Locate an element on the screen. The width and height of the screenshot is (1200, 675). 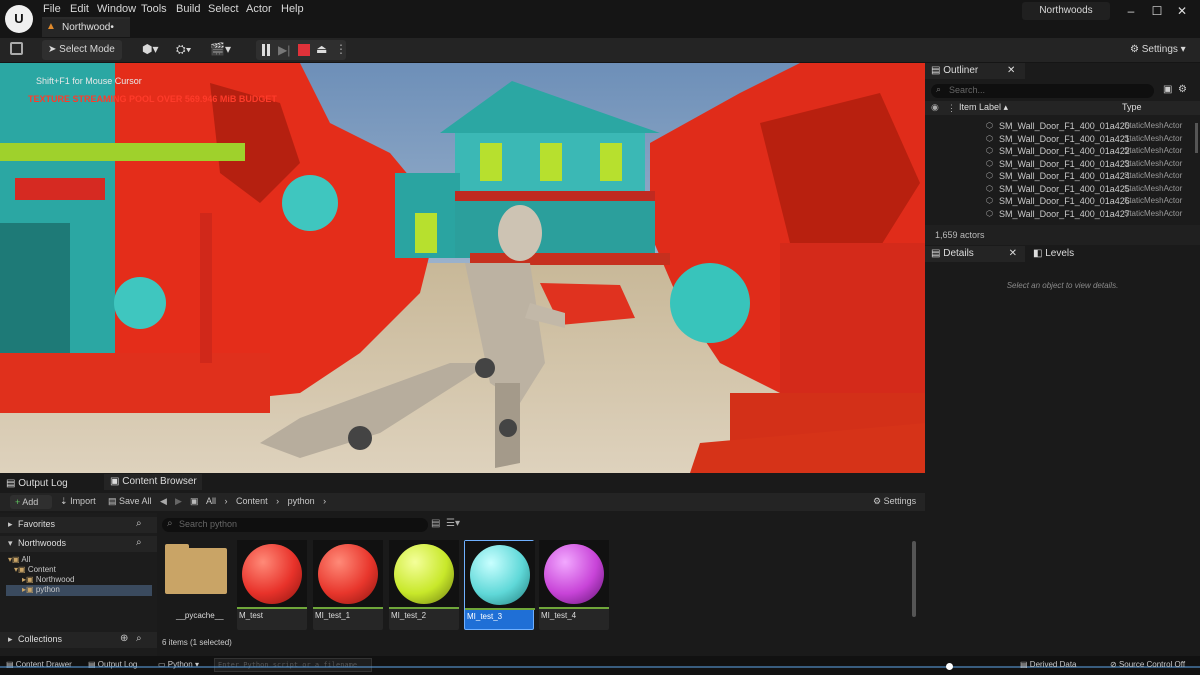
favorites-header: ▸ Favorites ⌕ is located at coordinates (78, 525).